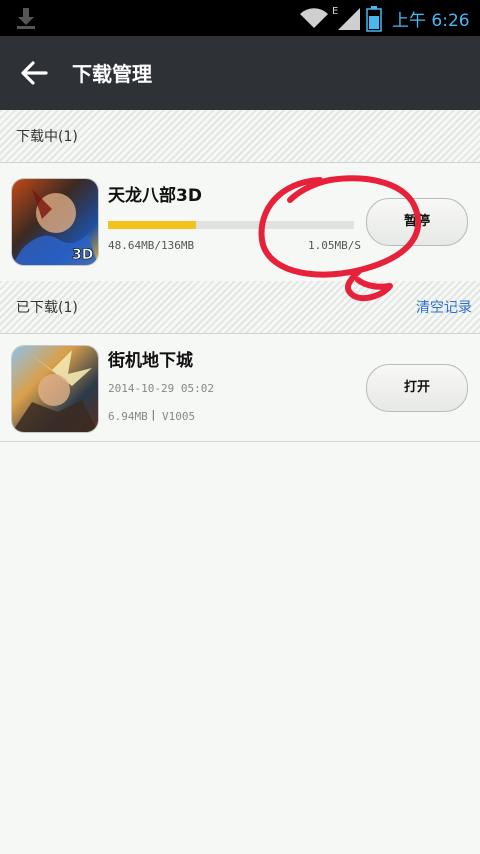 This screenshot has width=480, height=854. Describe the element at coordinates (112, 74) in the screenshot. I see `page-title: 下载管理` at that location.